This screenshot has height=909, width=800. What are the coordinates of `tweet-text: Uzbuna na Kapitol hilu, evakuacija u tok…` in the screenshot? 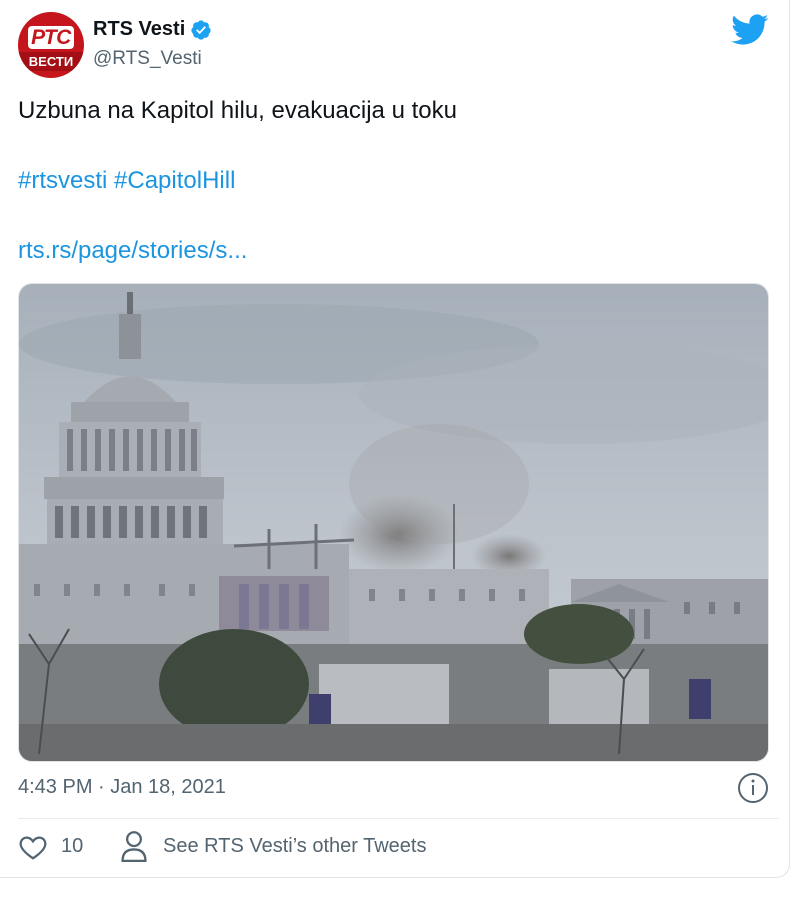 It's located at (237, 110).